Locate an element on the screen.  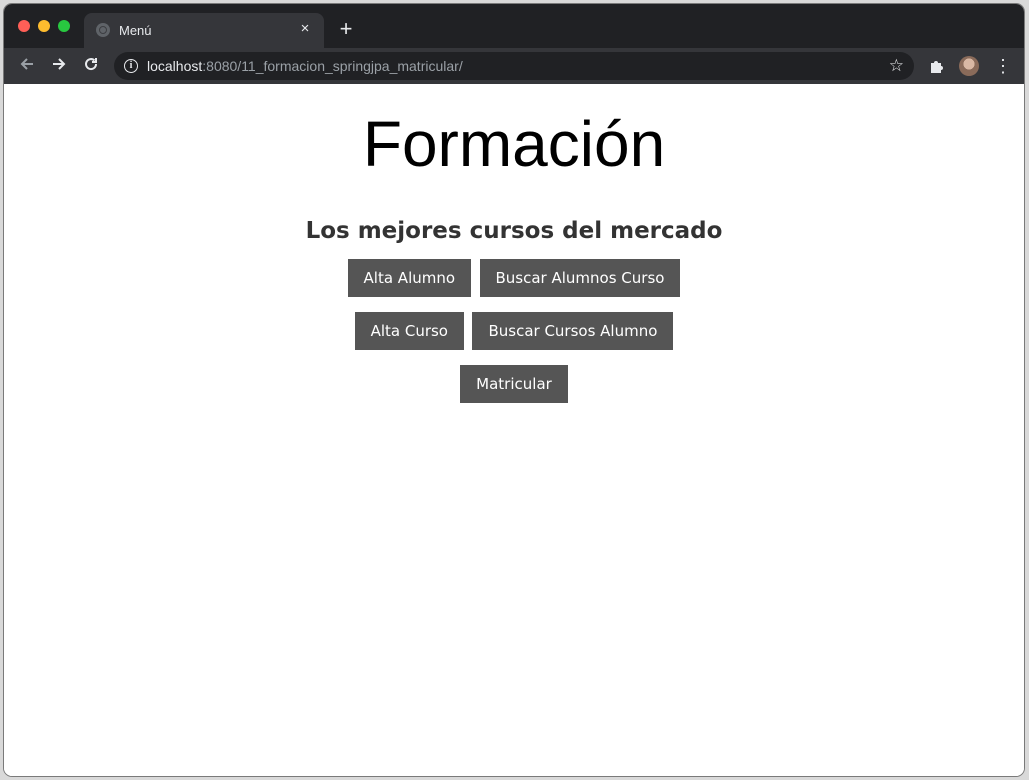
button-row: Alta Curso Buscar Cursos Alumno is located at coordinates (514, 331).